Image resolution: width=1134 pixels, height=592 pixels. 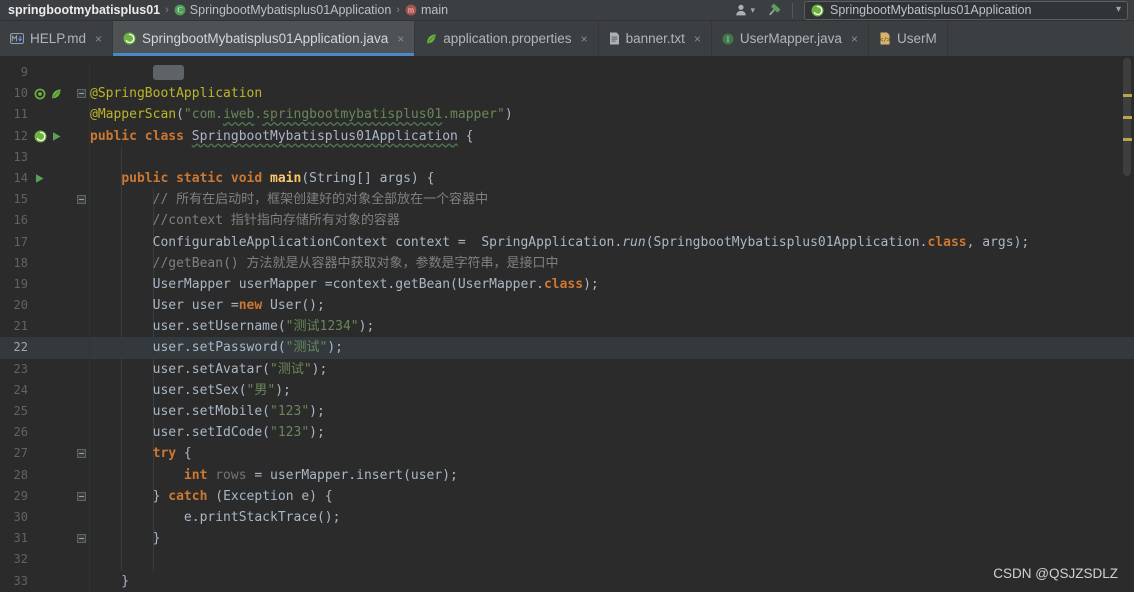 I want to click on code-line-25: 25 user.setMobile("123");, so click(x=567, y=412).